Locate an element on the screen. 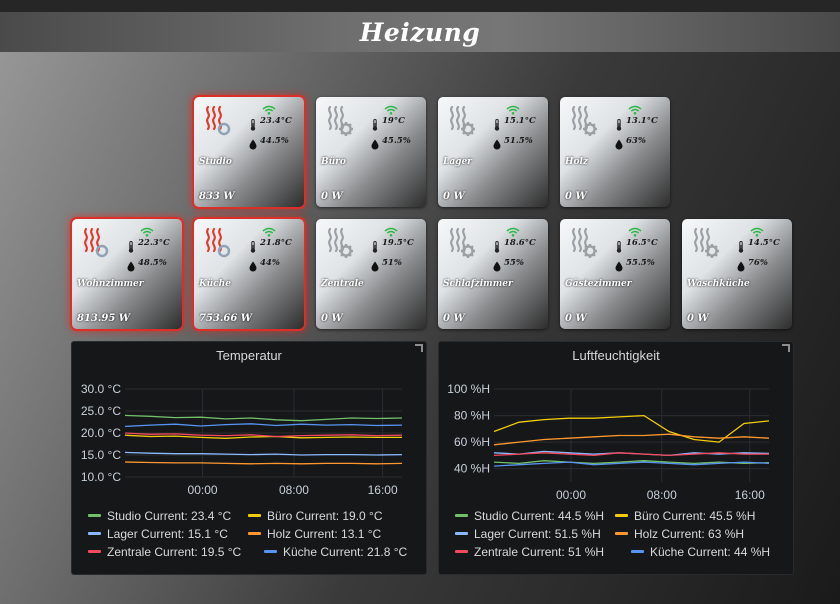  room-power: 833 W is located at coordinates (217, 196).